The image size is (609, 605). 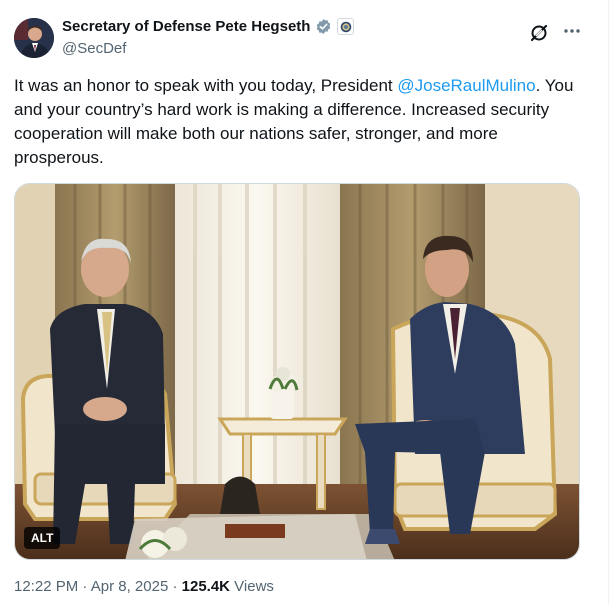 I want to click on views-count: 125.4K, so click(x=206, y=586).